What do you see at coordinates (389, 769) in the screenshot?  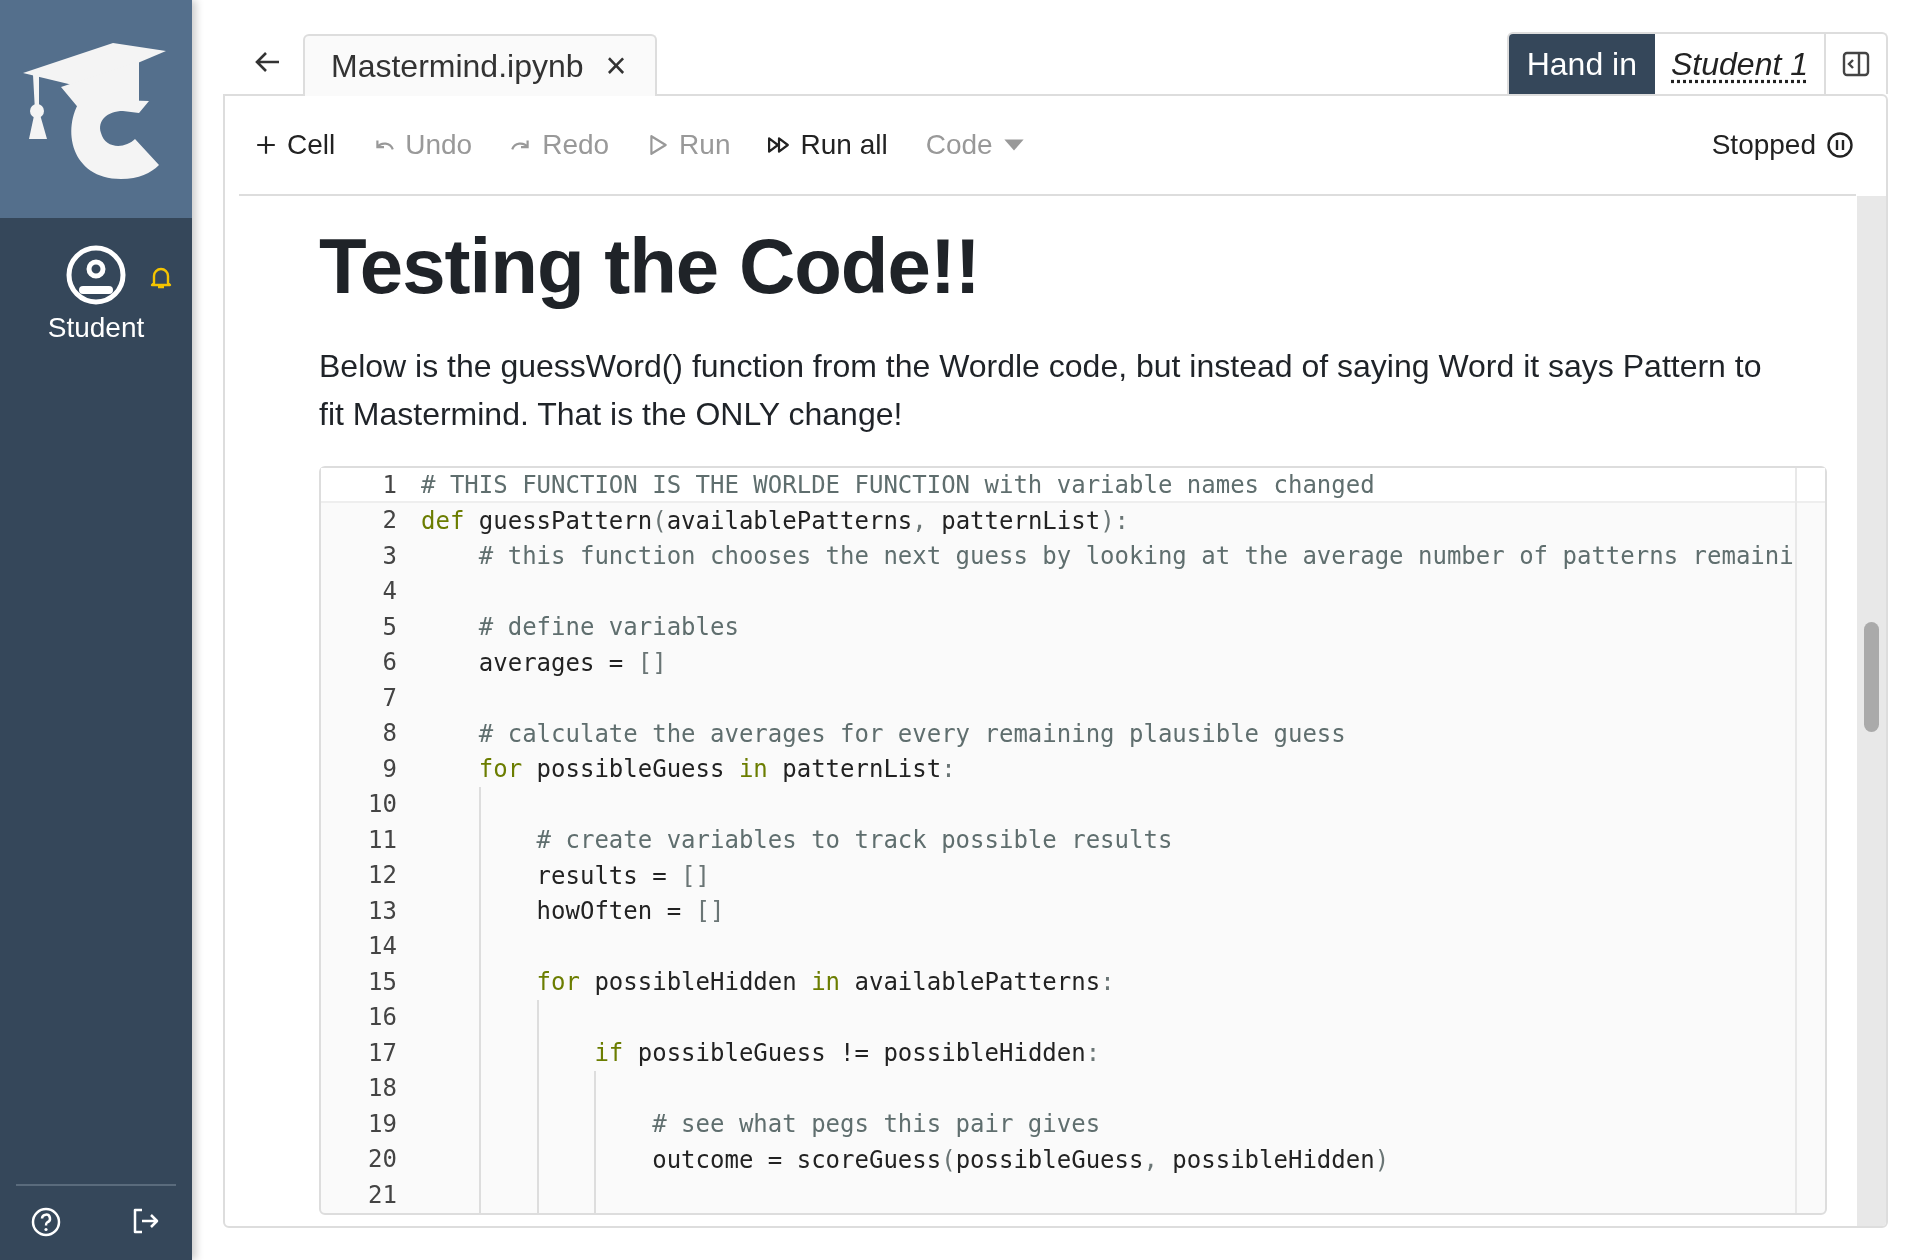 I see `line-number: 9` at bounding box center [389, 769].